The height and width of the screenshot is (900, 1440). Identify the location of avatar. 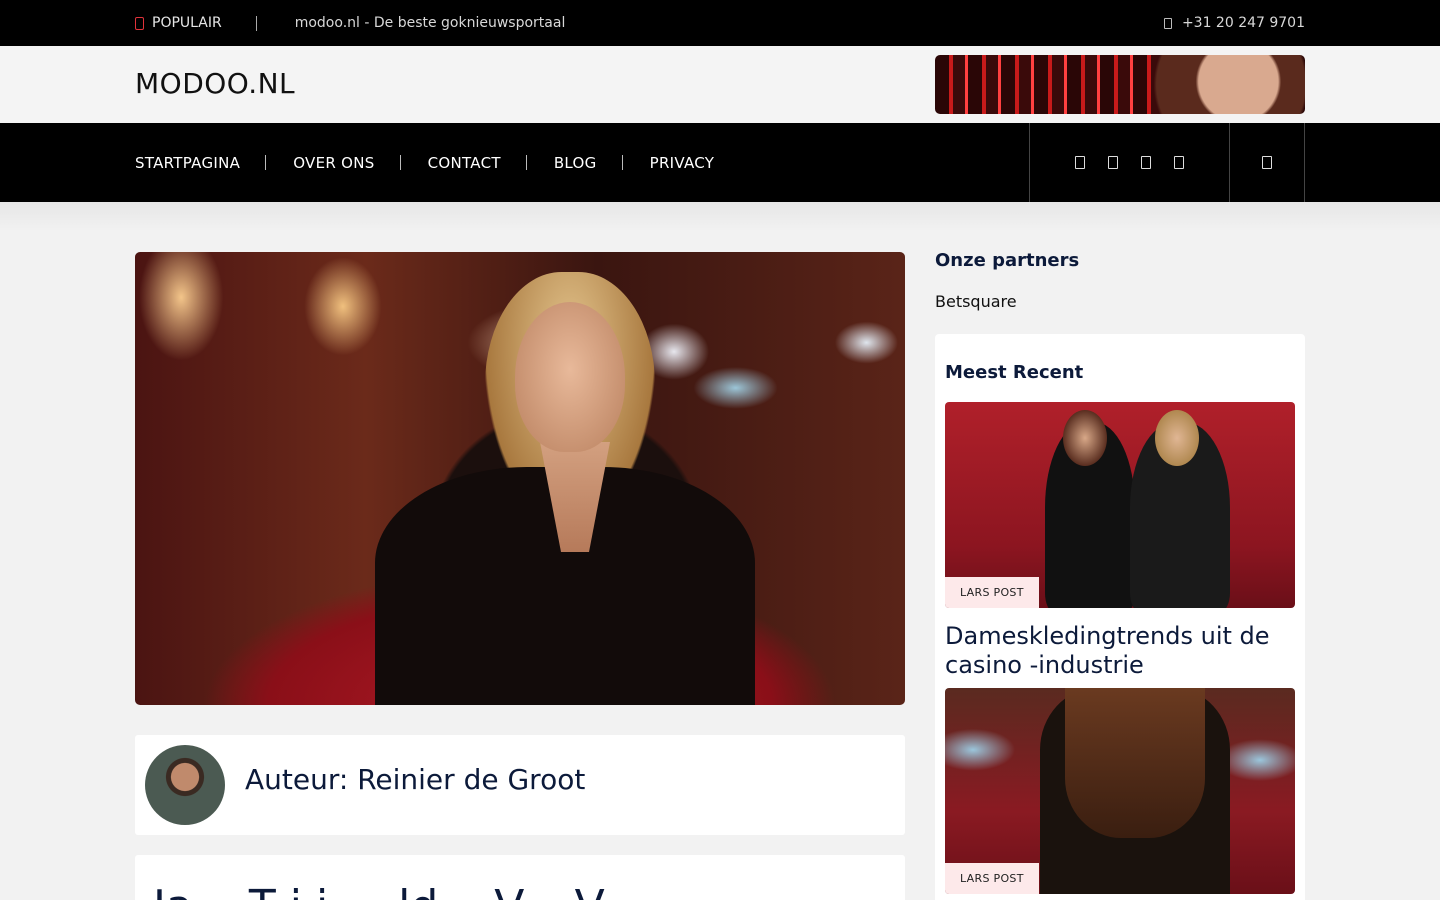
(185, 785).